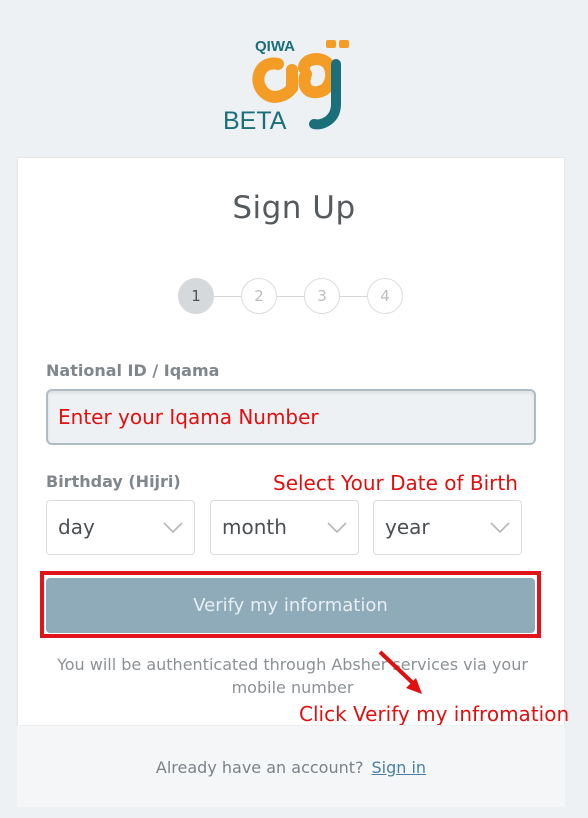 Image resolution: width=588 pixels, height=818 pixels. I want to click on signin-footer: Already have an account? Sign in, so click(291, 766).